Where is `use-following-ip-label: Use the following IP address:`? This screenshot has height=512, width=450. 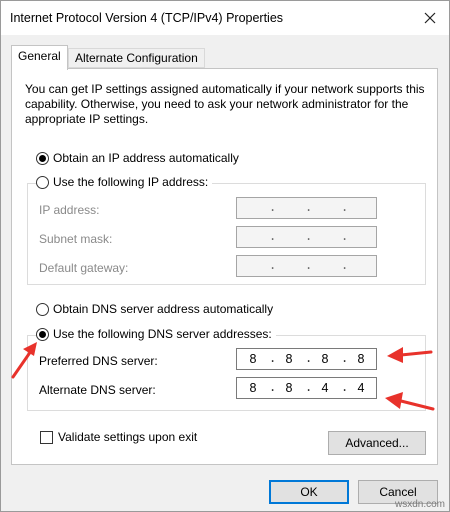
use-following-ip-label: Use the following IP address: is located at coordinates (131, 182).